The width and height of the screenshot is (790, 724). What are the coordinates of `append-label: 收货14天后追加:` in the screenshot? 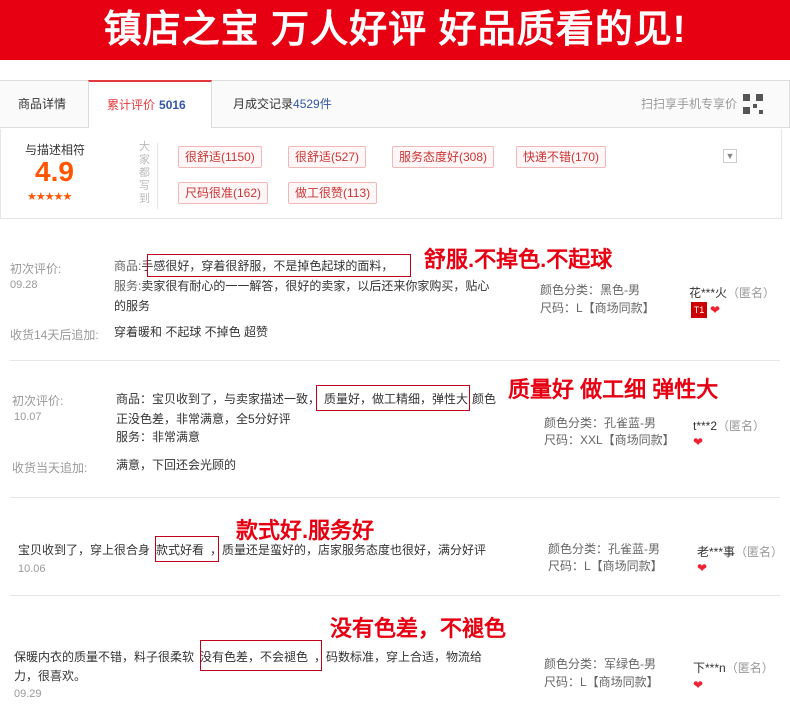 It's located at (54, 335).